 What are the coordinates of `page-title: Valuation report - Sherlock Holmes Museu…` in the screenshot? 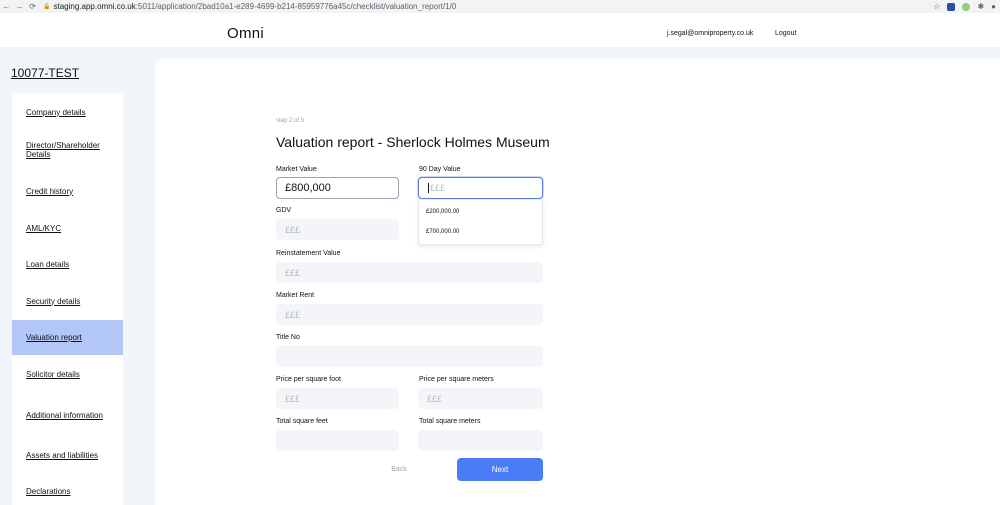 It's located at (413, 142).